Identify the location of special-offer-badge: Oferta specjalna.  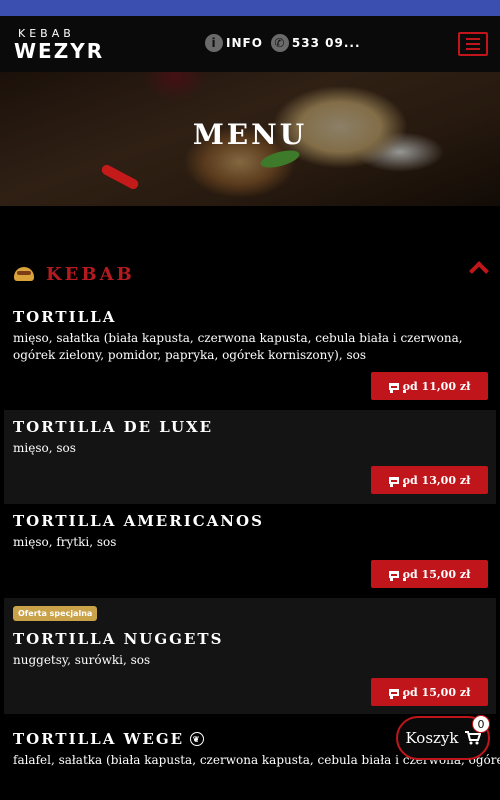
(55, 613).